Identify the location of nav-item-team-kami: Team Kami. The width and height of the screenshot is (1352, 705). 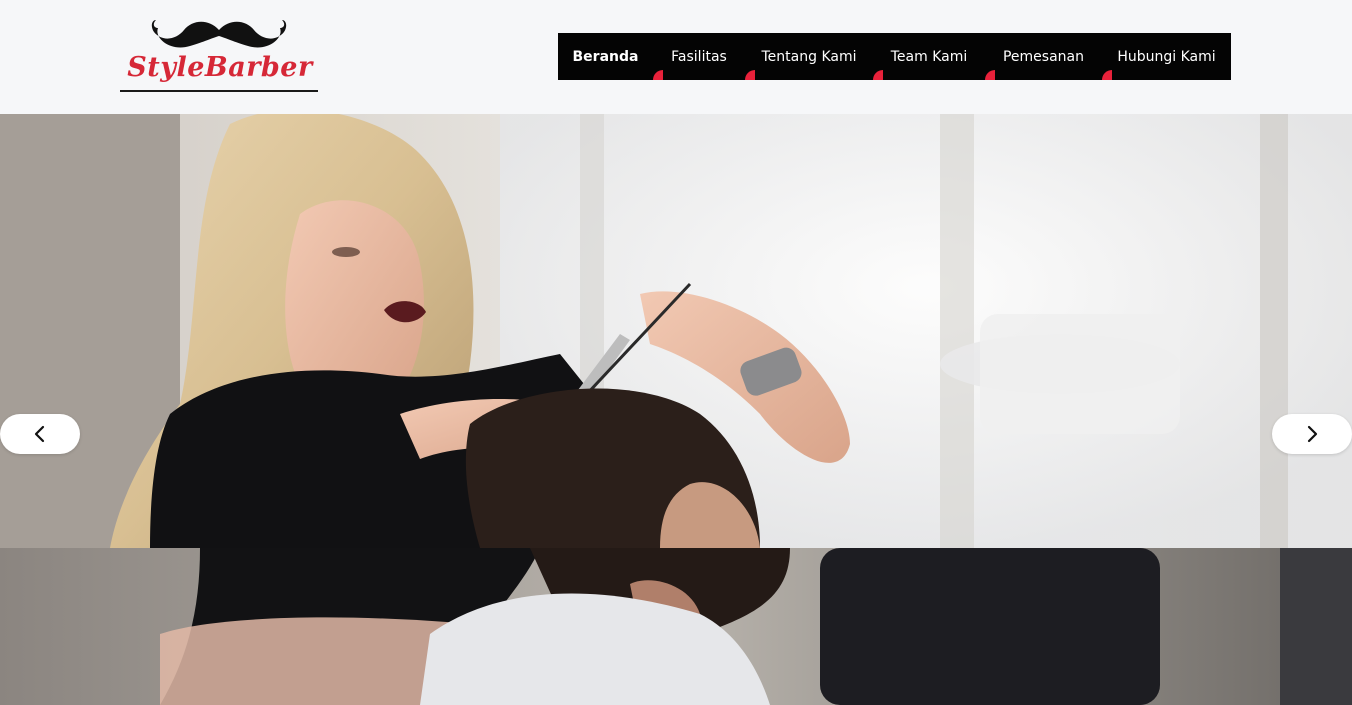
(929, 56).